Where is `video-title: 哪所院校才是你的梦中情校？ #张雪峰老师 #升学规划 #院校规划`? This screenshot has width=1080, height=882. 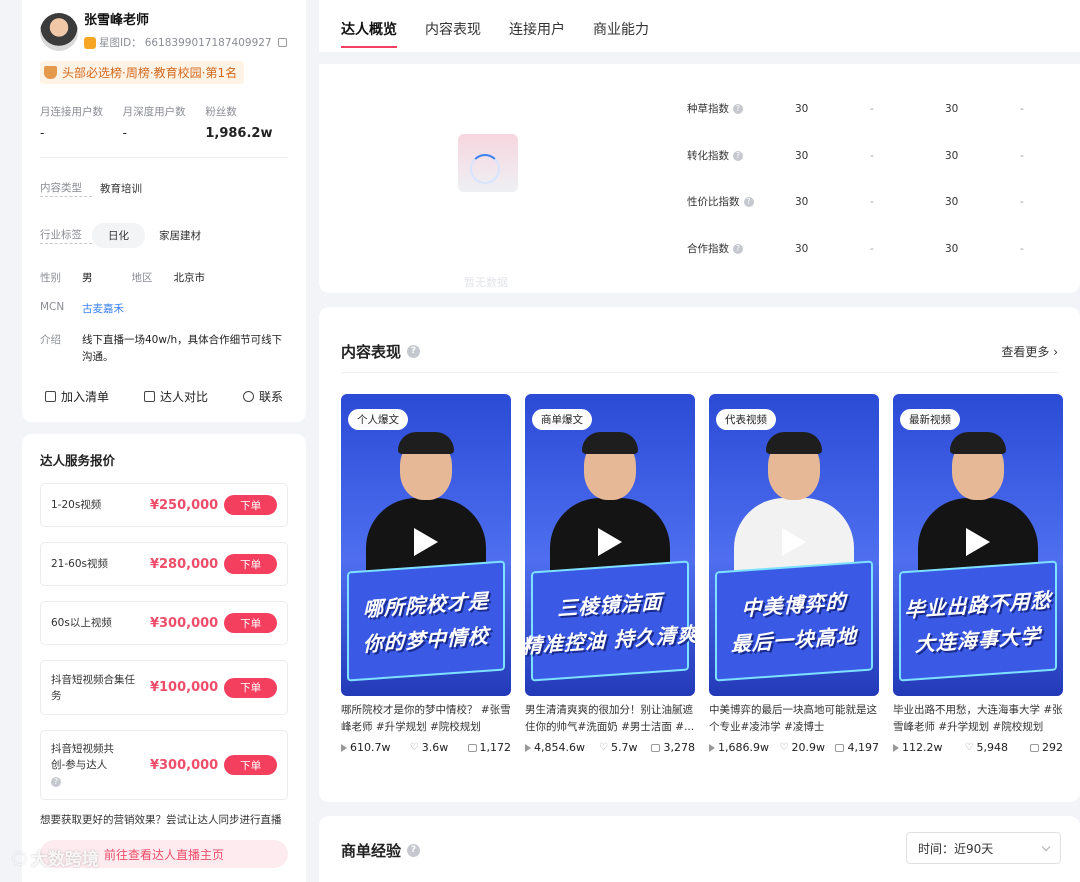
video-title: 哪所院校才是你的梦中情校？ #张雪峰老师 #升学规划 #院校规划 is located at coordinates (426, 719).